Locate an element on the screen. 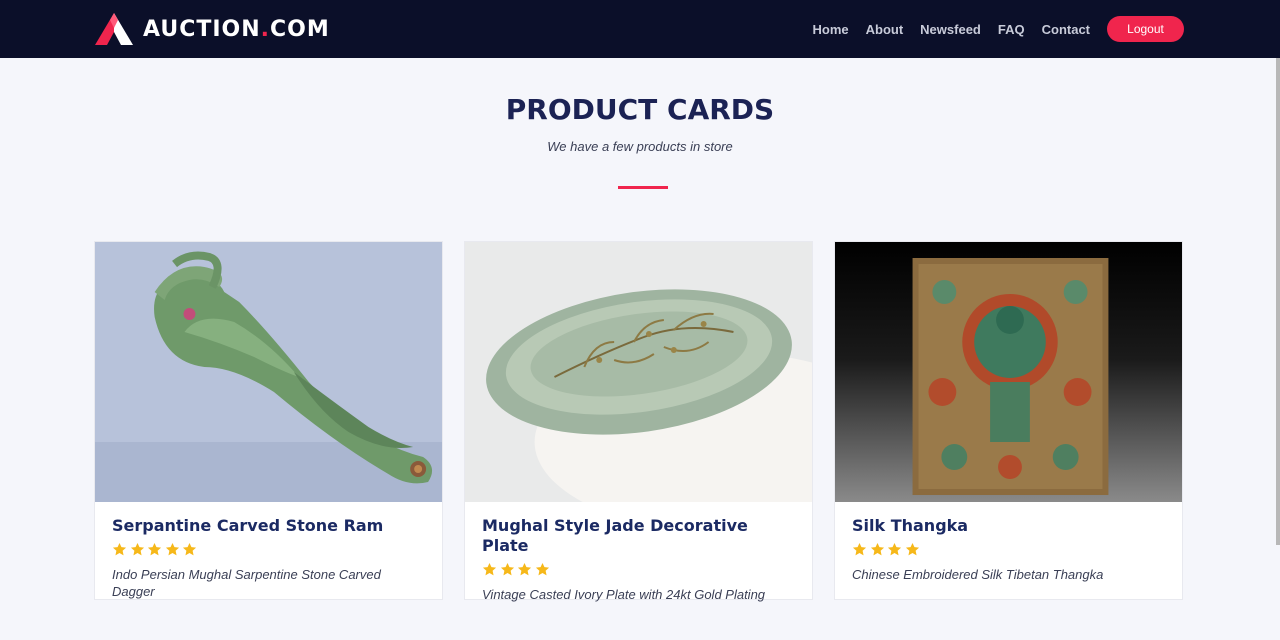 This screenshot has height=640, width=1280. product-title: Mughal Style Jade Decorative Plate is located at coordinates (638, 536).